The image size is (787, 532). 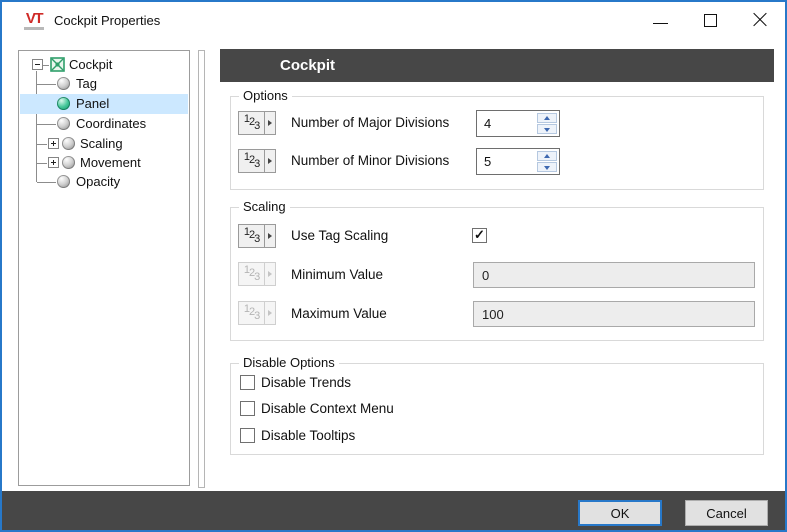 I want to click on window-title: Cockpit Properties, so click(x=107, y=20).